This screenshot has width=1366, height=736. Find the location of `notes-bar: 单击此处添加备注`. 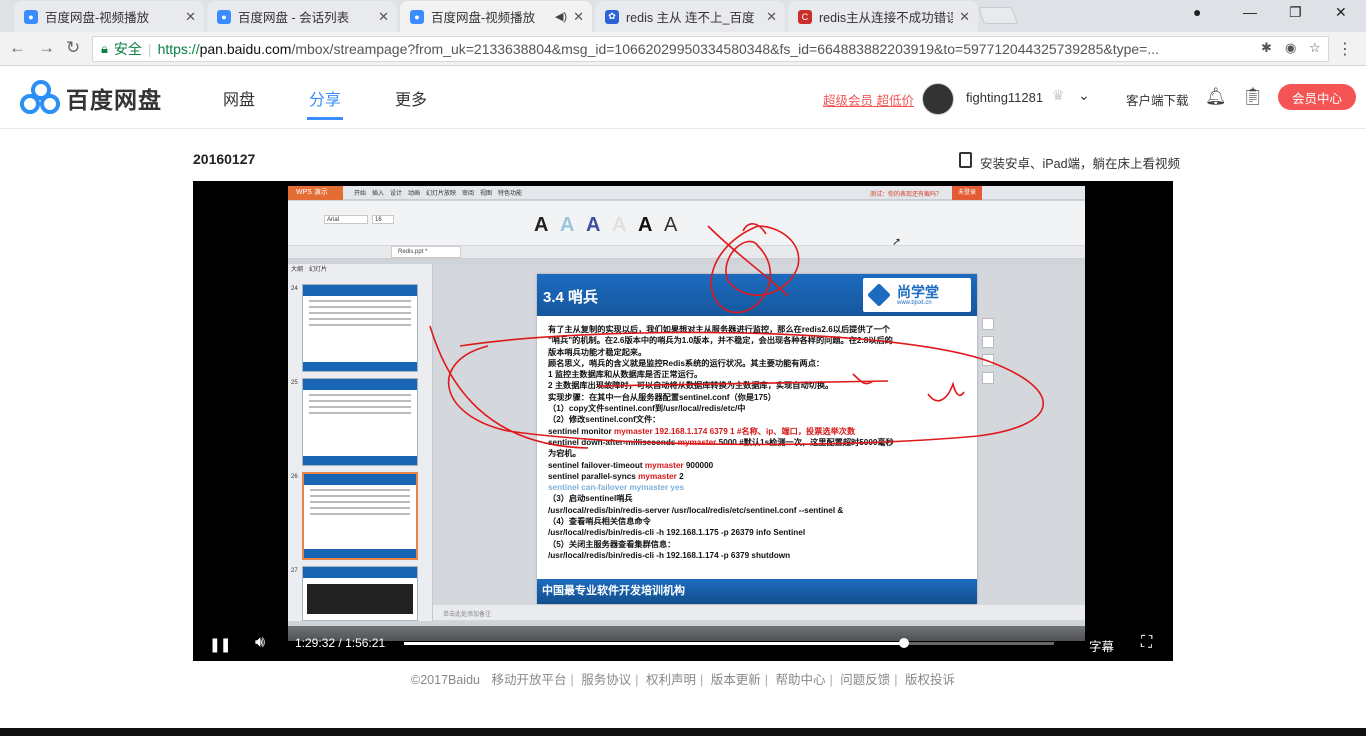

notes-bar: 单击此处添加备注 is located at coordinates (759, 612).